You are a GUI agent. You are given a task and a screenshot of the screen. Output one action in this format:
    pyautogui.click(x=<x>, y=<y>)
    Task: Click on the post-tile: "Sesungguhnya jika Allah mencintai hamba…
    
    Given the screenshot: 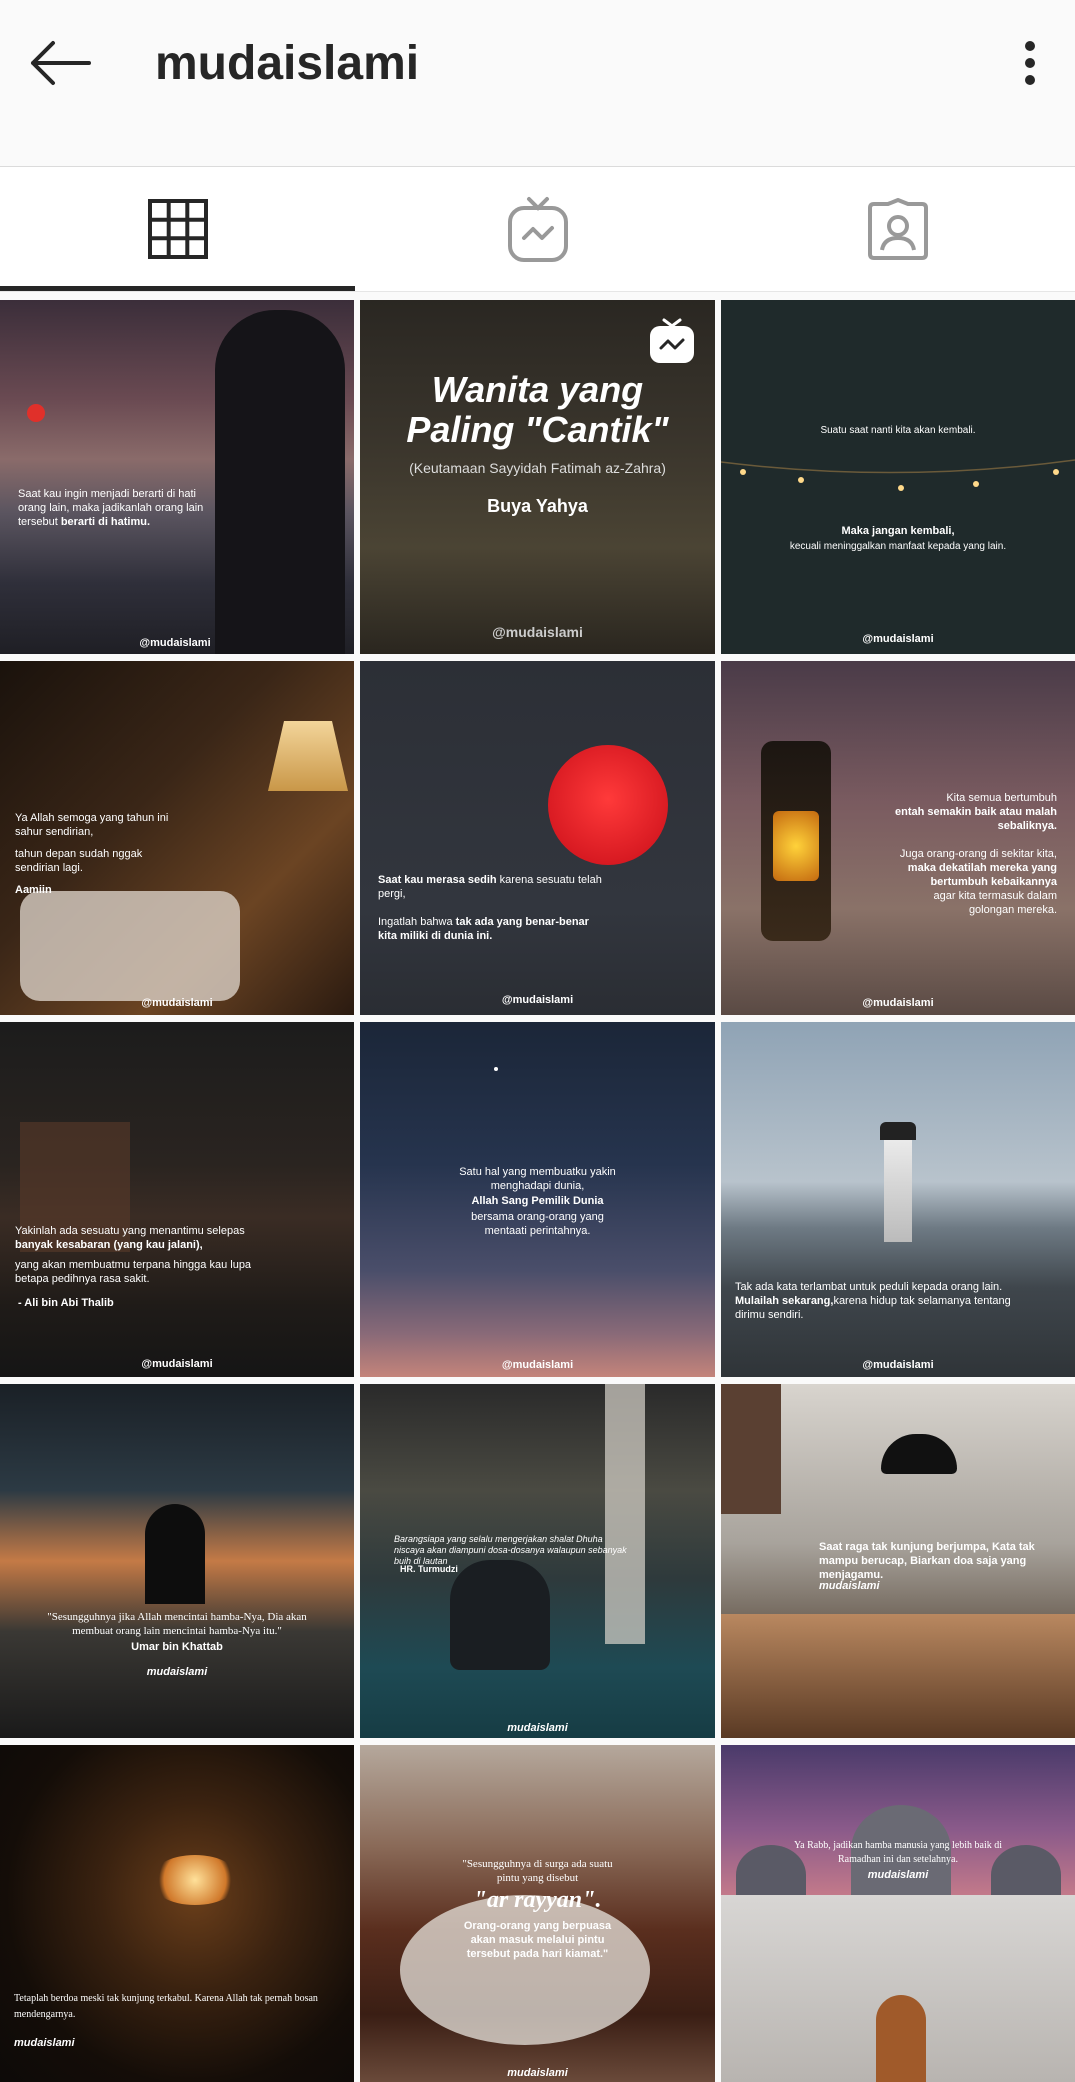 What is the action you would take?
    pyautogui.click(x=177, y=1561)
    